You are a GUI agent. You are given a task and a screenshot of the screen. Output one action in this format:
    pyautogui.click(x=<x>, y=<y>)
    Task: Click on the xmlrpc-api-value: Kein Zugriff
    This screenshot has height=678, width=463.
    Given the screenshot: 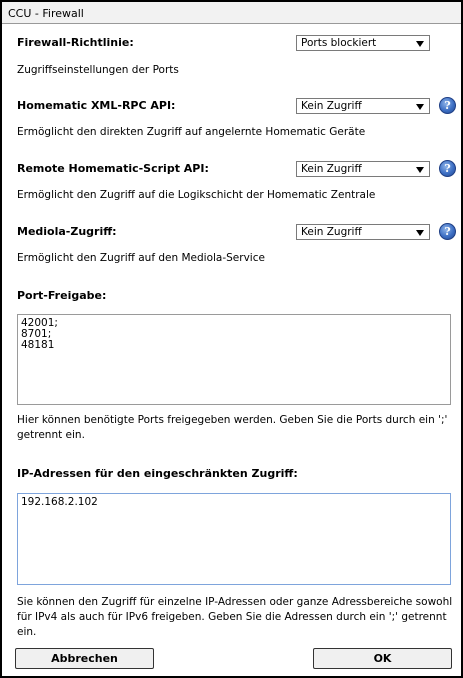 What is the action you would take?
    pyautogui.click(x=331, y=106)
    